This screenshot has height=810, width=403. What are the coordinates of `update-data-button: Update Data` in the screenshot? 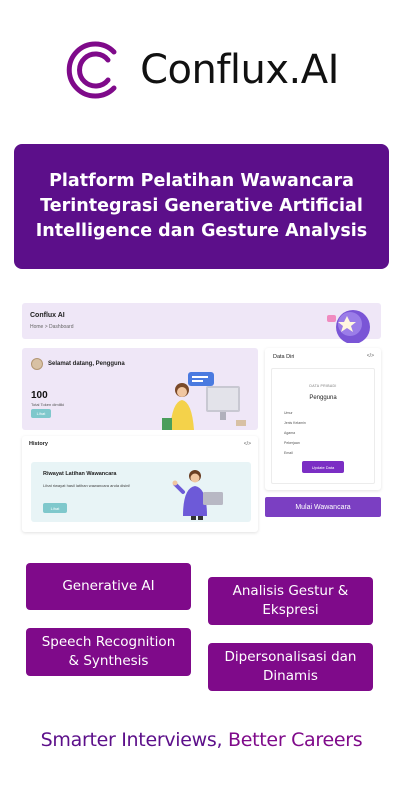 It's located at (323, 467).